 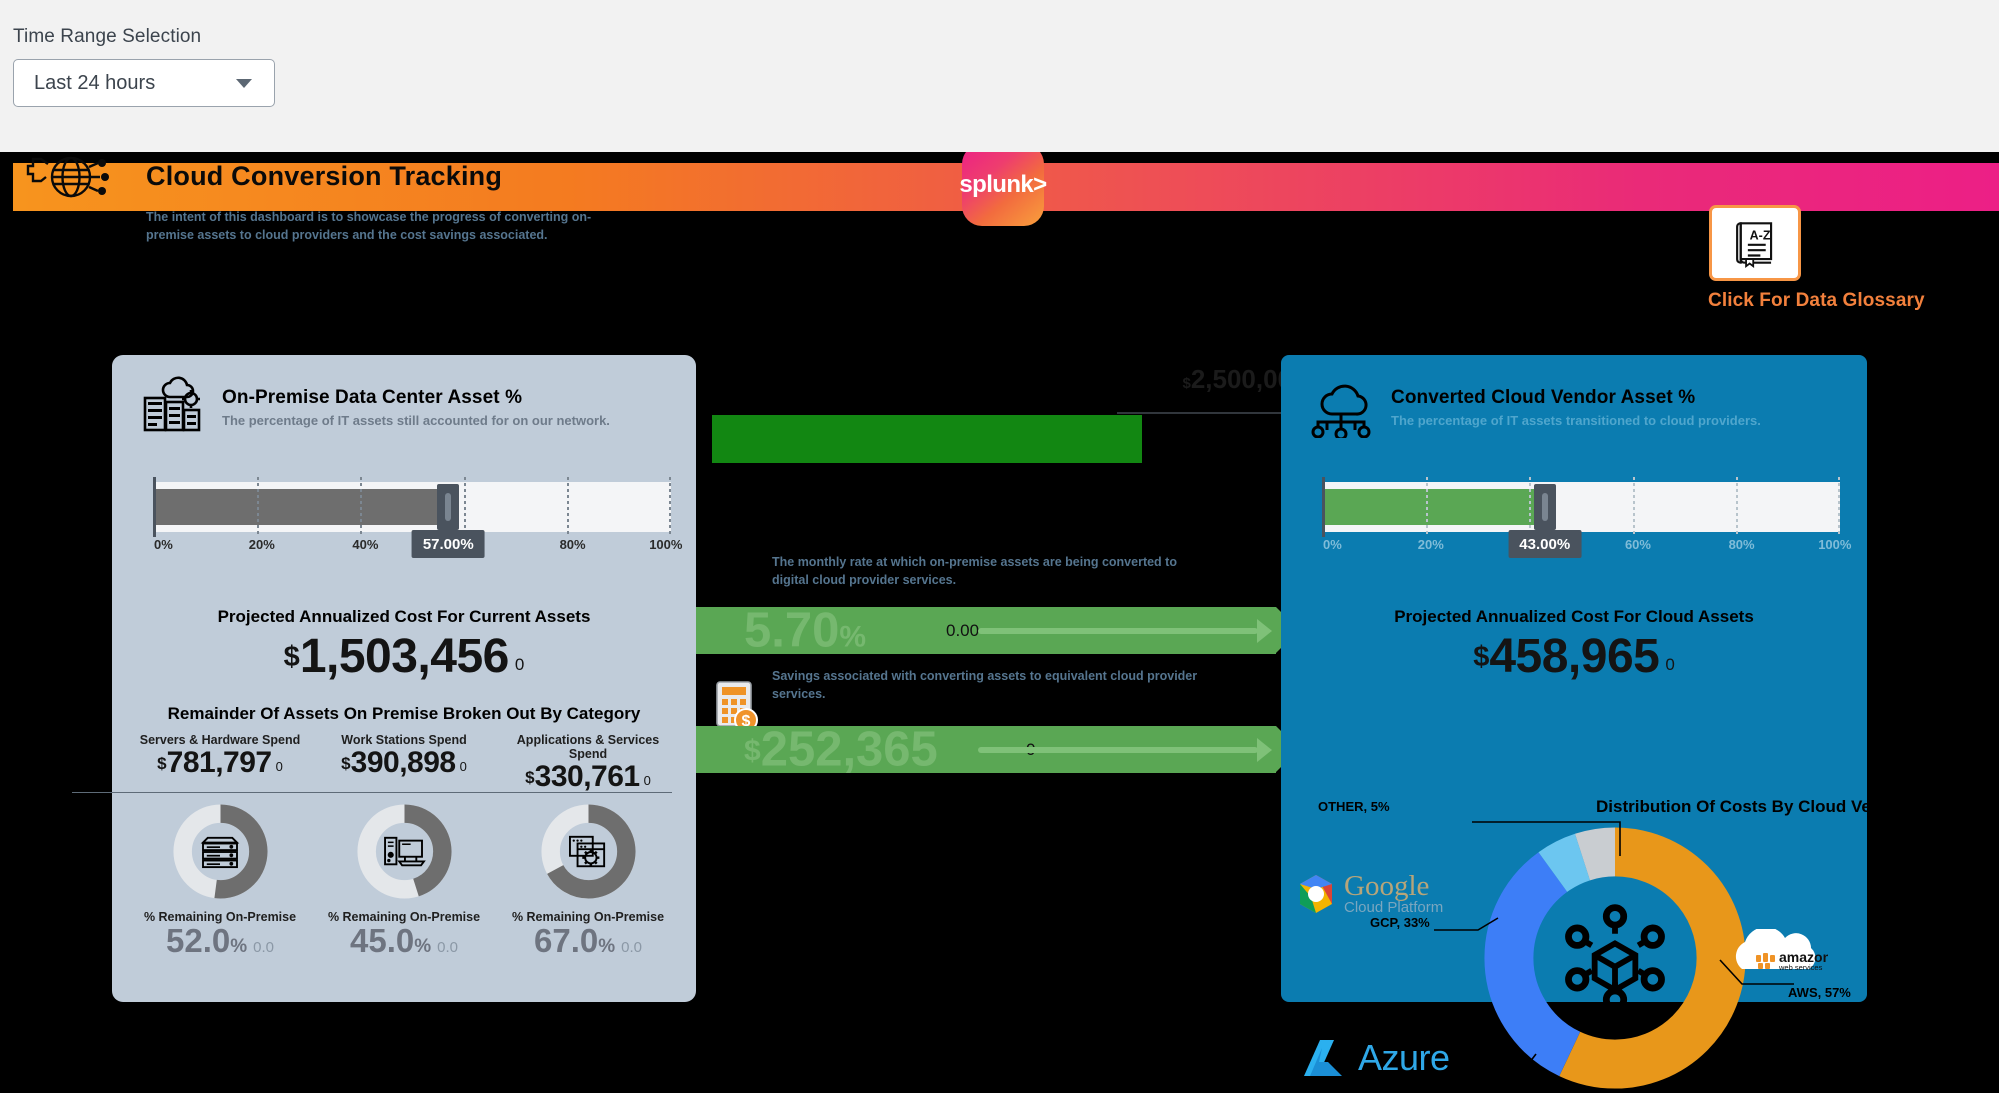 I want to click on az-book-icon: A-Z, so click(x=1755, y=243).